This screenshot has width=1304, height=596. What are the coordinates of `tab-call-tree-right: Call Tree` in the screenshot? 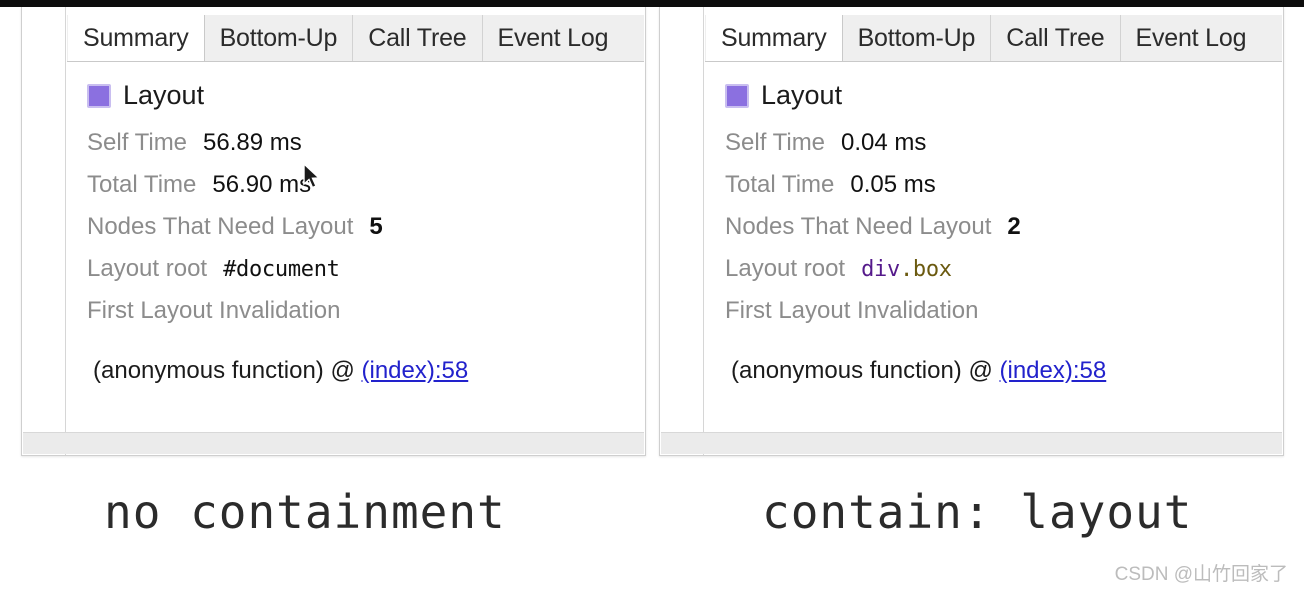 It's located at (1056, 38).